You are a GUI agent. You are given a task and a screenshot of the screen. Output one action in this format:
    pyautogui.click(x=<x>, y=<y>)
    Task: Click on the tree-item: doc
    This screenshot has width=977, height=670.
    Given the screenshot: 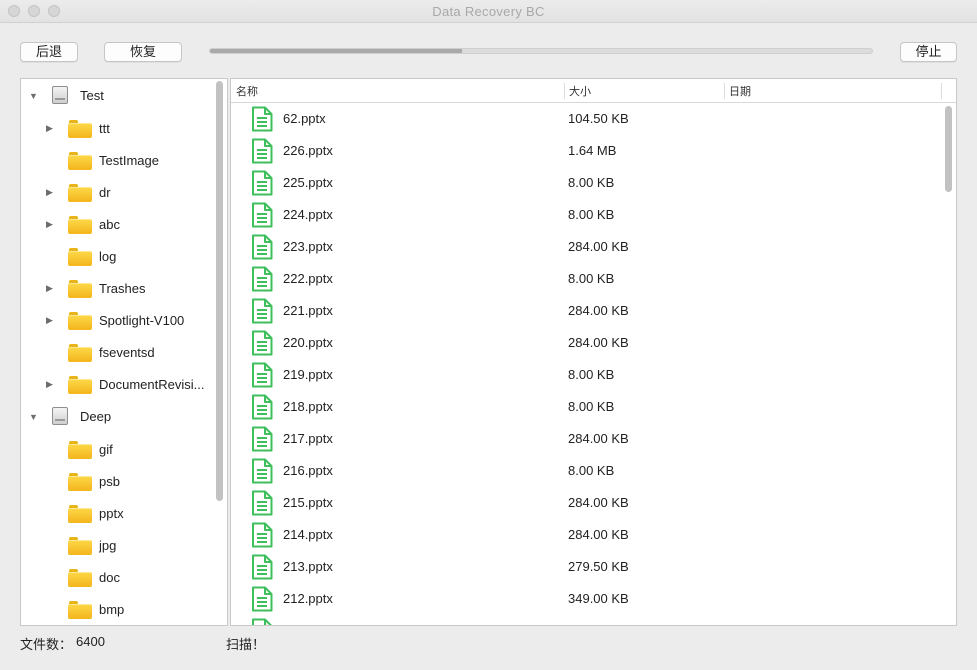 What is the action you would take?
    pyautogui.click(x=116, y=577)
    